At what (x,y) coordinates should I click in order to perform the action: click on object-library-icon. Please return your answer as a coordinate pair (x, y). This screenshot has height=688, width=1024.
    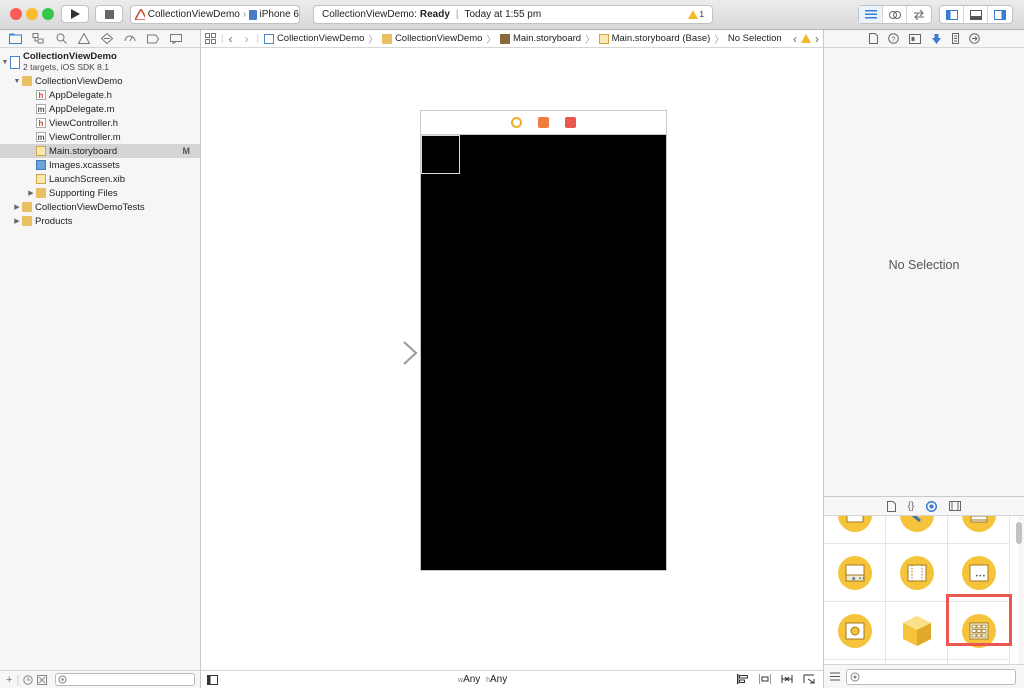
    Looking at the image, I should click on (932, 506).